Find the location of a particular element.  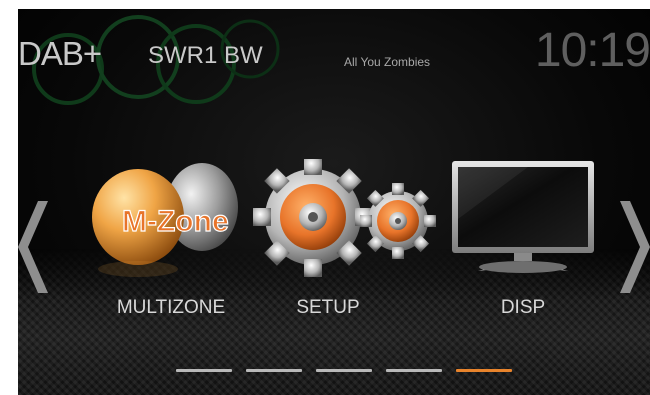

station-name: SWR1 BW is located at coordinates (205, 55).